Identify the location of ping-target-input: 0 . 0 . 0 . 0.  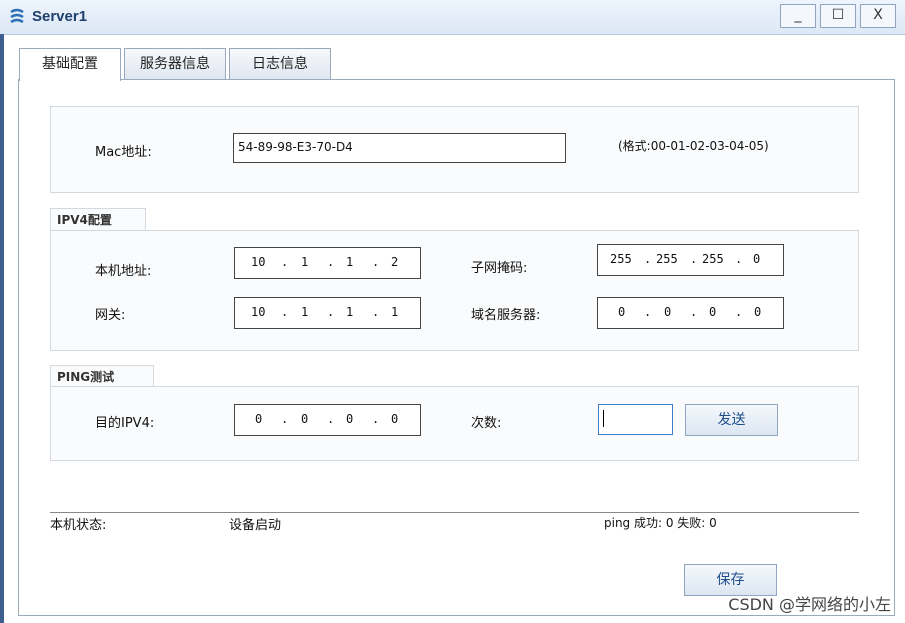
(327, 420).